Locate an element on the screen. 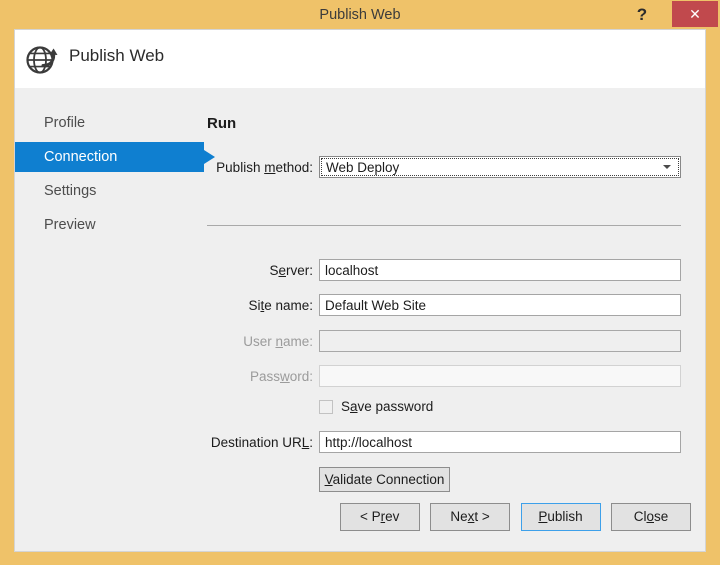 This screenshot has width=720, height=565. password-input is located at coordinates (500, 376).